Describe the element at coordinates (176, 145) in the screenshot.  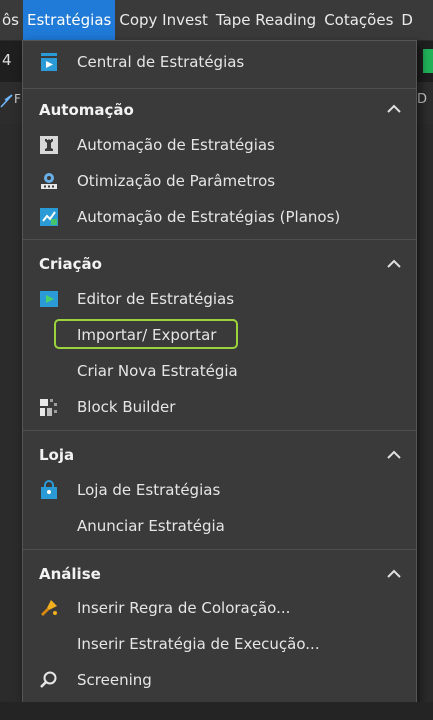
I see `menu-label: Automação de Estratégias` at that location.